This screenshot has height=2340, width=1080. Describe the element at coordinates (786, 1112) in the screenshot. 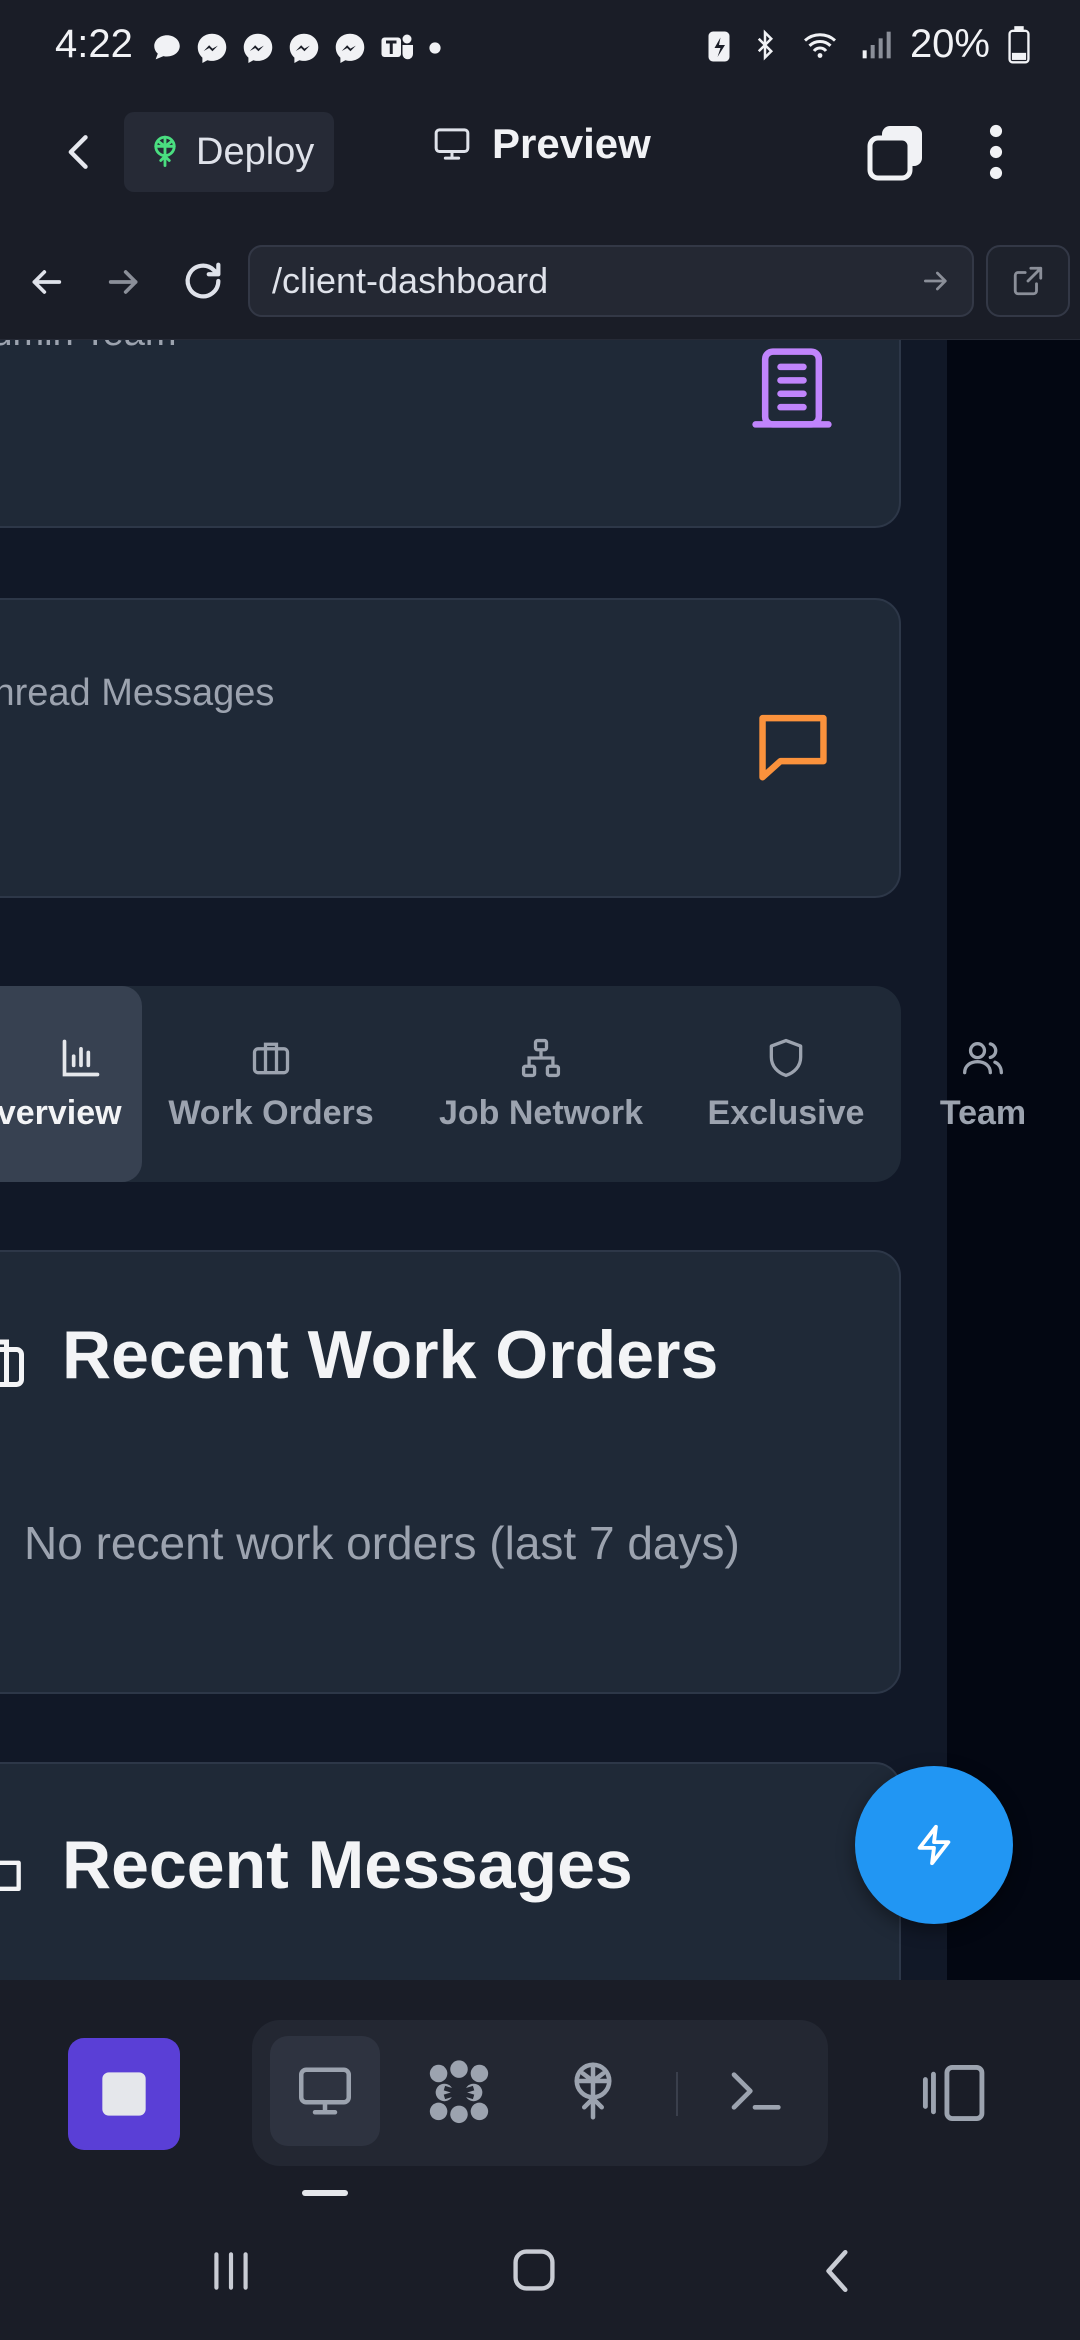

I see `tab-label: Exclusive` at that location.